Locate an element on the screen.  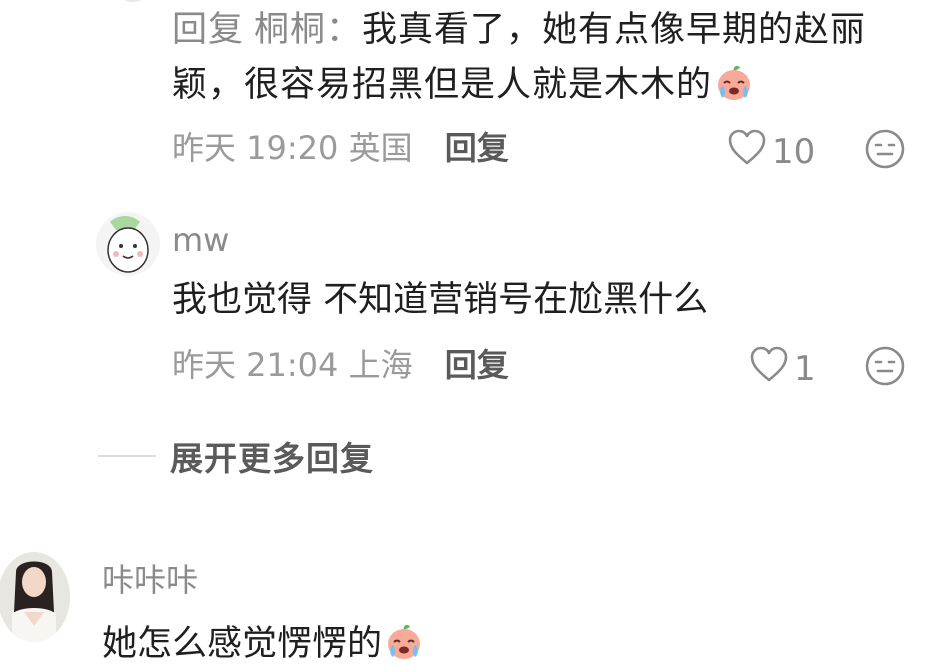
reply-2-reply-button: 回复 is located at coordinates (477, 365).